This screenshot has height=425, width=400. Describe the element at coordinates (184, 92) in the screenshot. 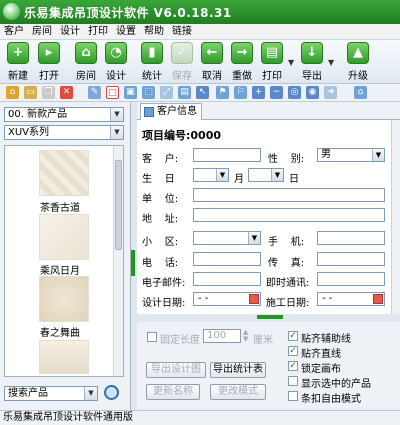

I see `layer-icon: ▤` at that location.